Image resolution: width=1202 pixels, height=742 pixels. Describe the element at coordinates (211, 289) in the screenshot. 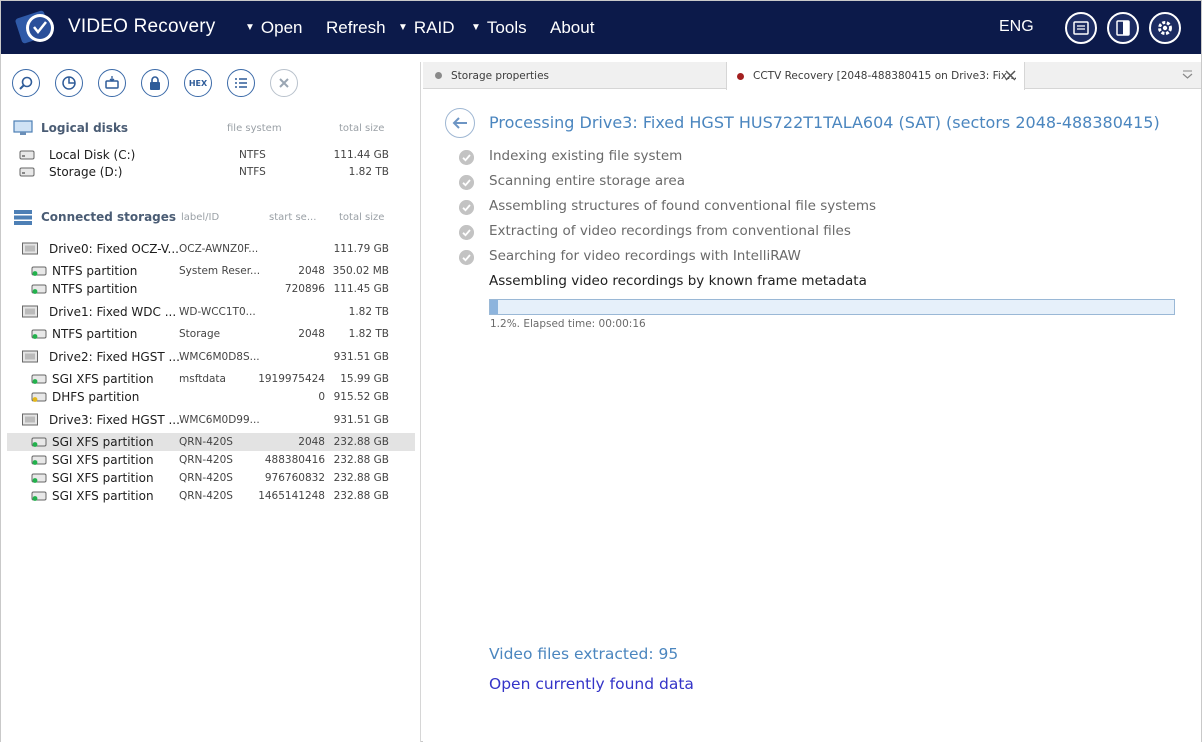

I see `storage-partition-row: NTFS partition 720896 111.45 GB` at that location.